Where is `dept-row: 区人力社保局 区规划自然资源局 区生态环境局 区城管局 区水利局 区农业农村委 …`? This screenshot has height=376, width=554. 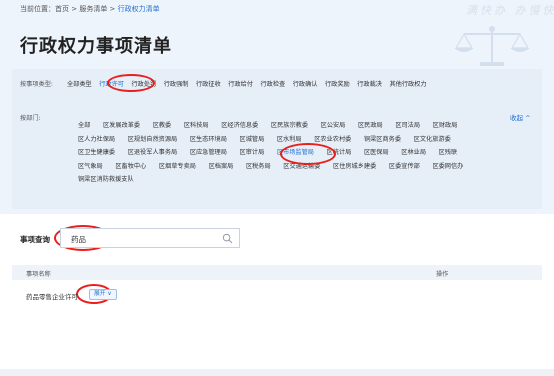 dept-row: 区人力社保局 区规划自然资源局 区生态环境局 区城管局 区水利局 区农业农村委 … is located at coordinates (293, 134).